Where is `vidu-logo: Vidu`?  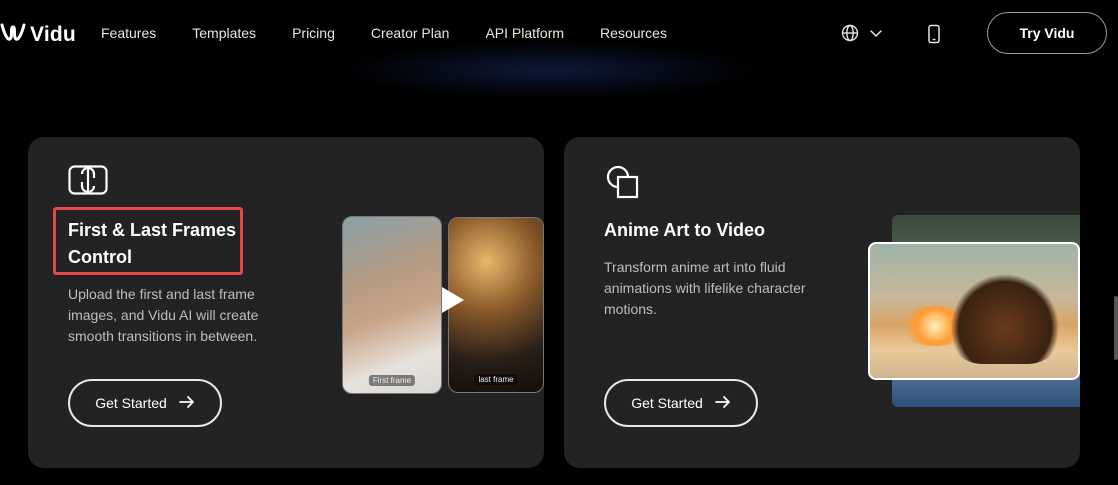 vidu-logo: Vidu is located at coordinates (38, 34).